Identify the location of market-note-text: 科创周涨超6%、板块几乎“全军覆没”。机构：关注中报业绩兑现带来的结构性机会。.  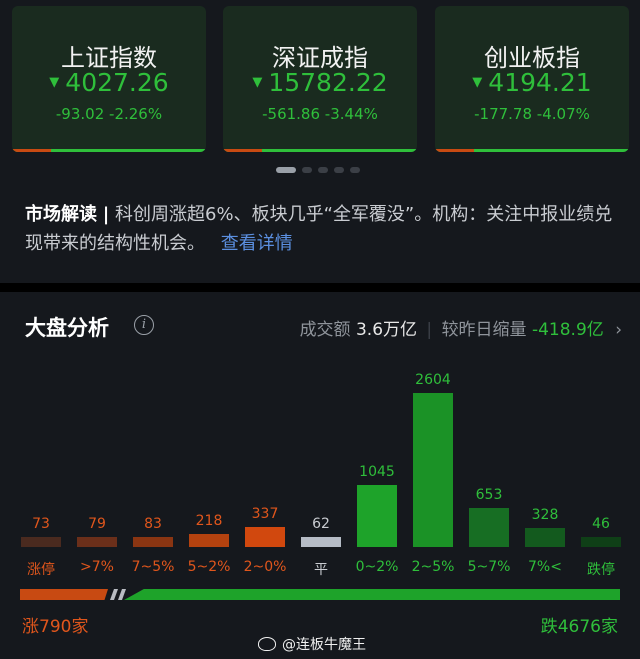
(319, 229).